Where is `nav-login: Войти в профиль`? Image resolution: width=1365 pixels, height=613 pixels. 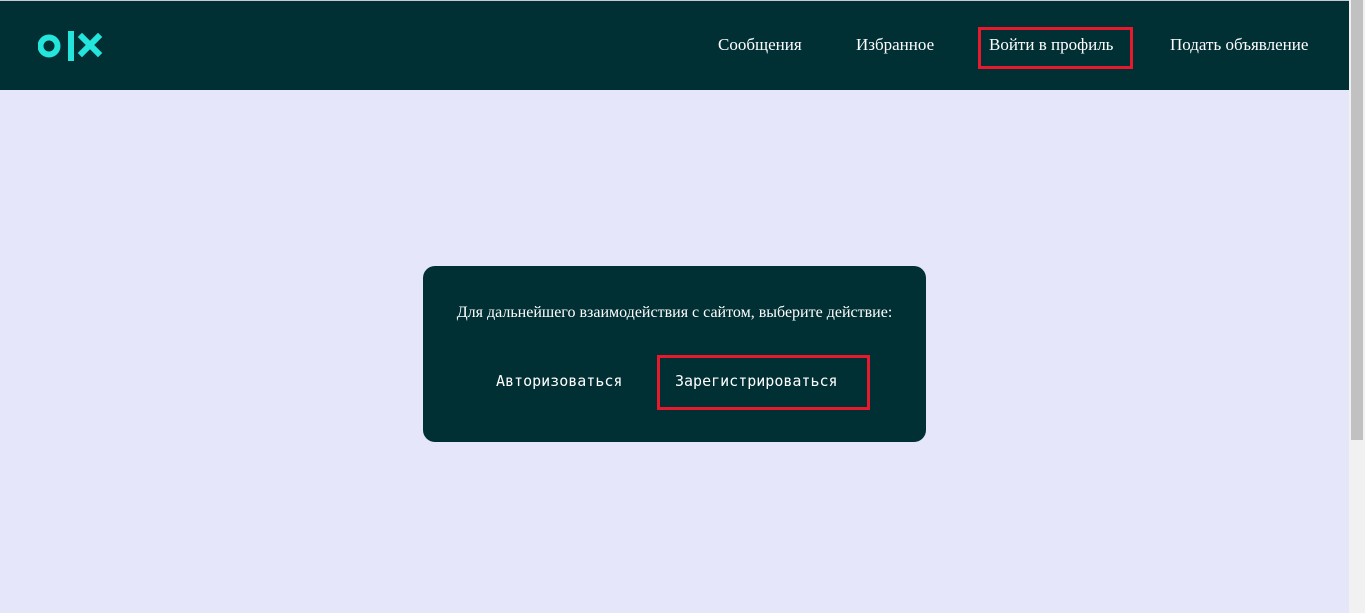
nav-login: Войти в профиль is located at coordinates (1051, 45).